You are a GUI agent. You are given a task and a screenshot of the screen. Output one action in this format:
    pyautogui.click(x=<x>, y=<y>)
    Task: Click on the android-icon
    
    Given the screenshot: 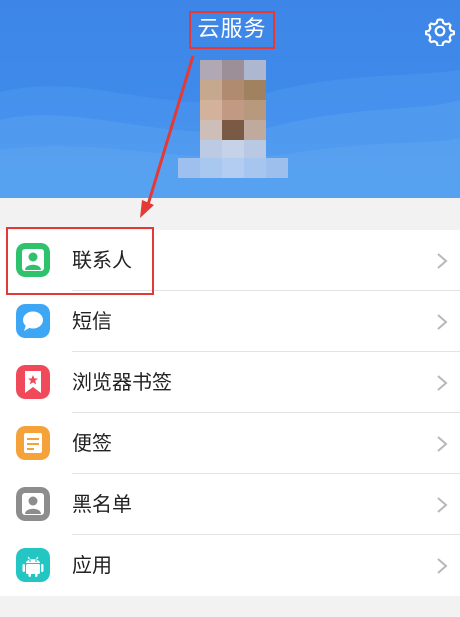 What is the action you would take?
    pyautogui.click(x=33, y=565)
    